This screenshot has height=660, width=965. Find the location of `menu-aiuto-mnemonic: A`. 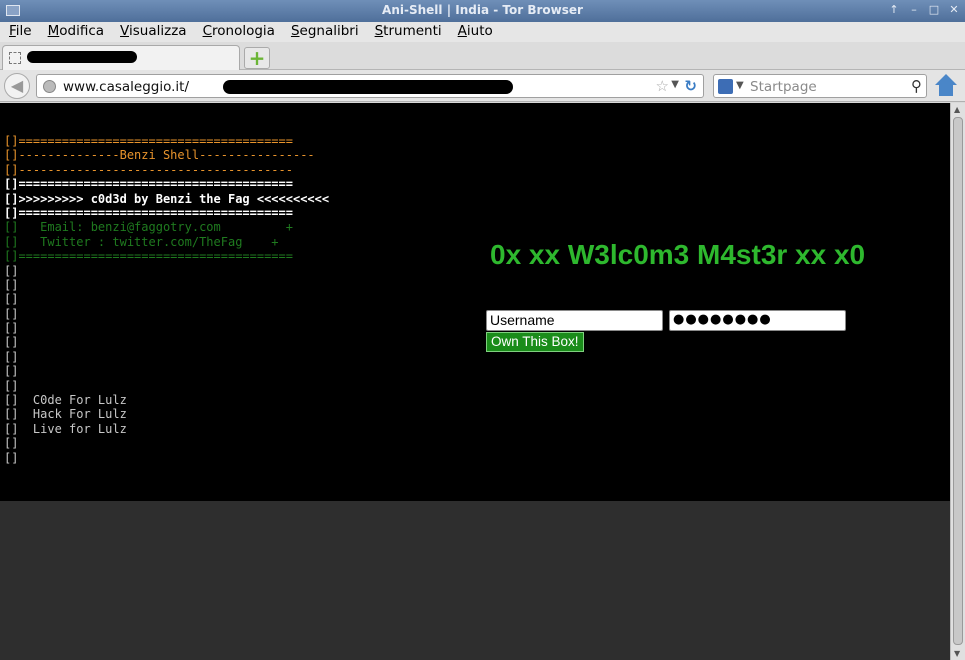

menu-aiuto-mnemonic: A is located at coordinates (462, 31).